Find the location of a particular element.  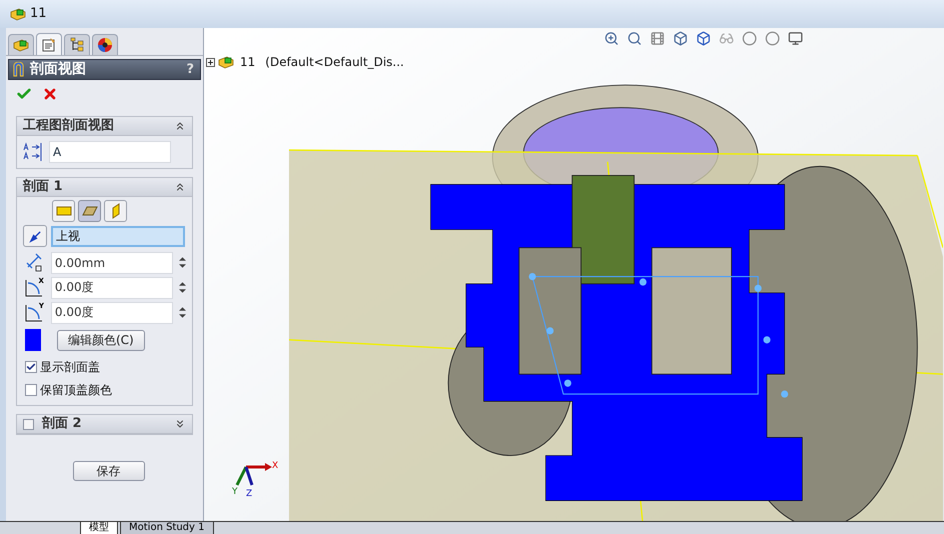

angle-x-field: 0.00度 is located at coordinates (111, 287).